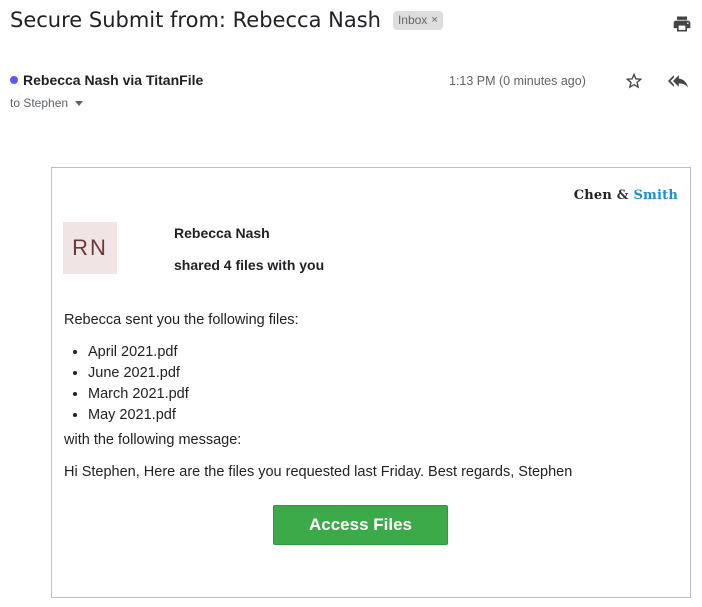 The height and width of the screenshot is (607, 702). What do you see at coordinates (138, 394) in the screenshot?
I see `file-item: March 2021.pdf` at bounding box center [138, 394].